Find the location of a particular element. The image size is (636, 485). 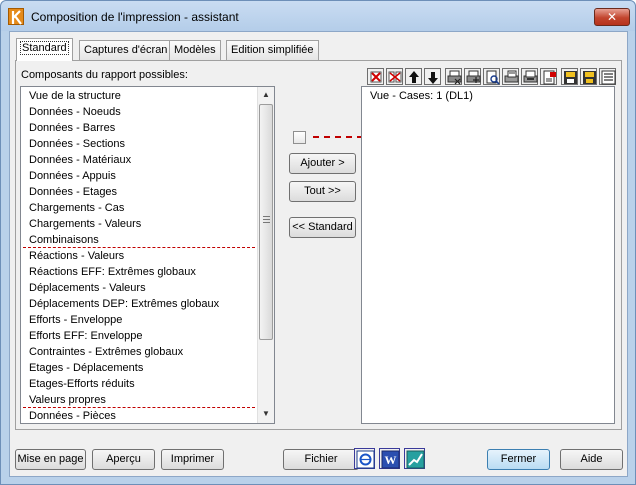

list-item: Déplacements - Valeurs is located at coordinates (87, 288).